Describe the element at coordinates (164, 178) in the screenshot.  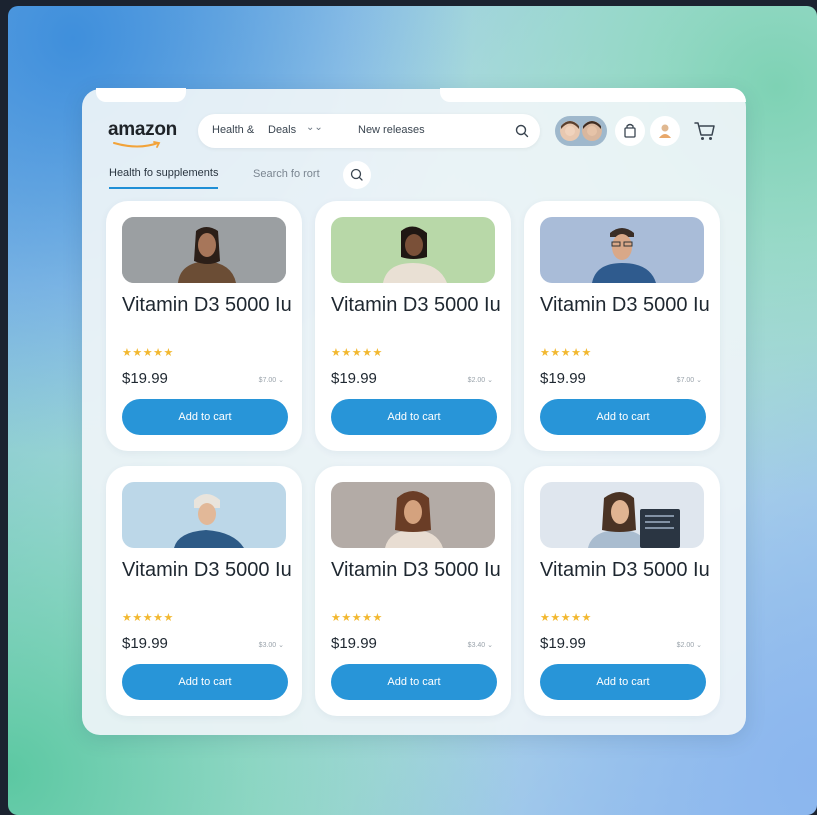
I see `tab-health-supplements: Health fo supplements` at that location.